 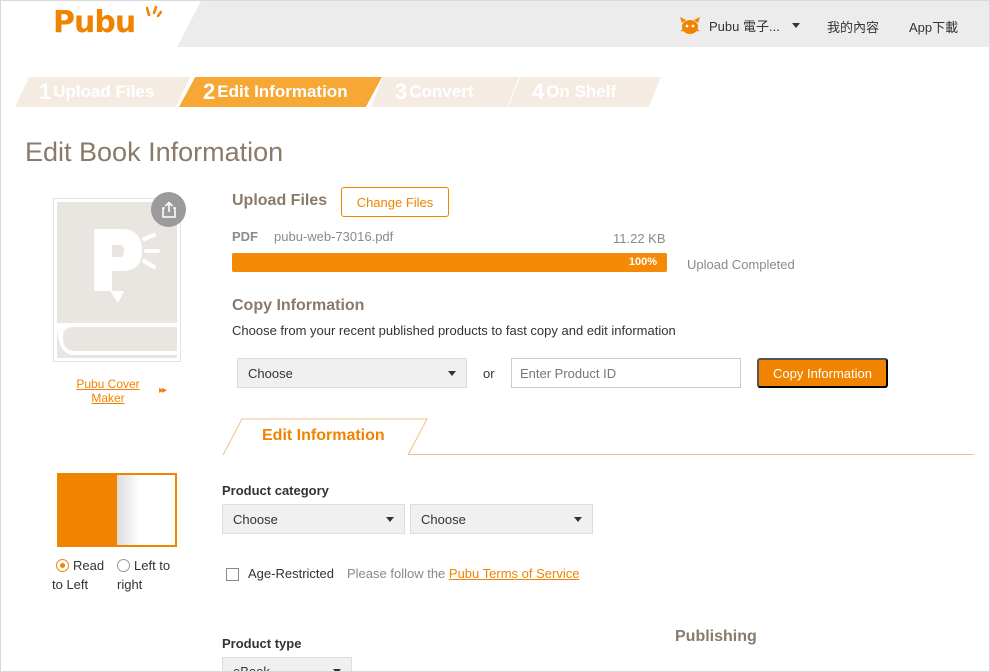 What do you see at coordinates (853, 26) in the screenshot?
I see `nav-my-content: 我的內容` at bounding box center [853, 26].